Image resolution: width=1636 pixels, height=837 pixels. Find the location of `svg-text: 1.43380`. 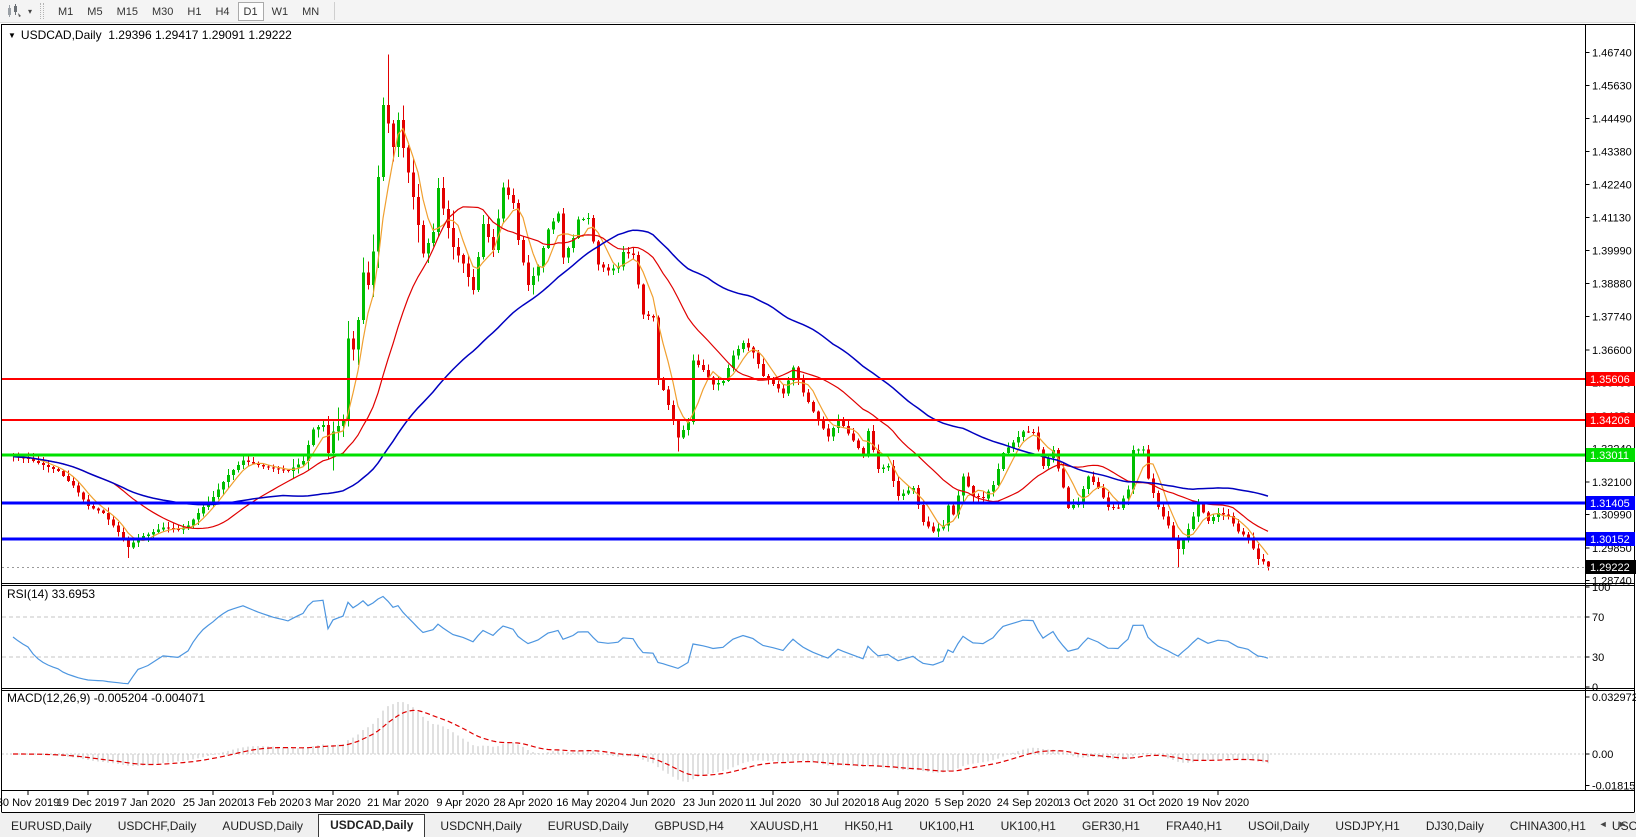

svg-text: 1.43380 is located at coordinates (1612, 152).